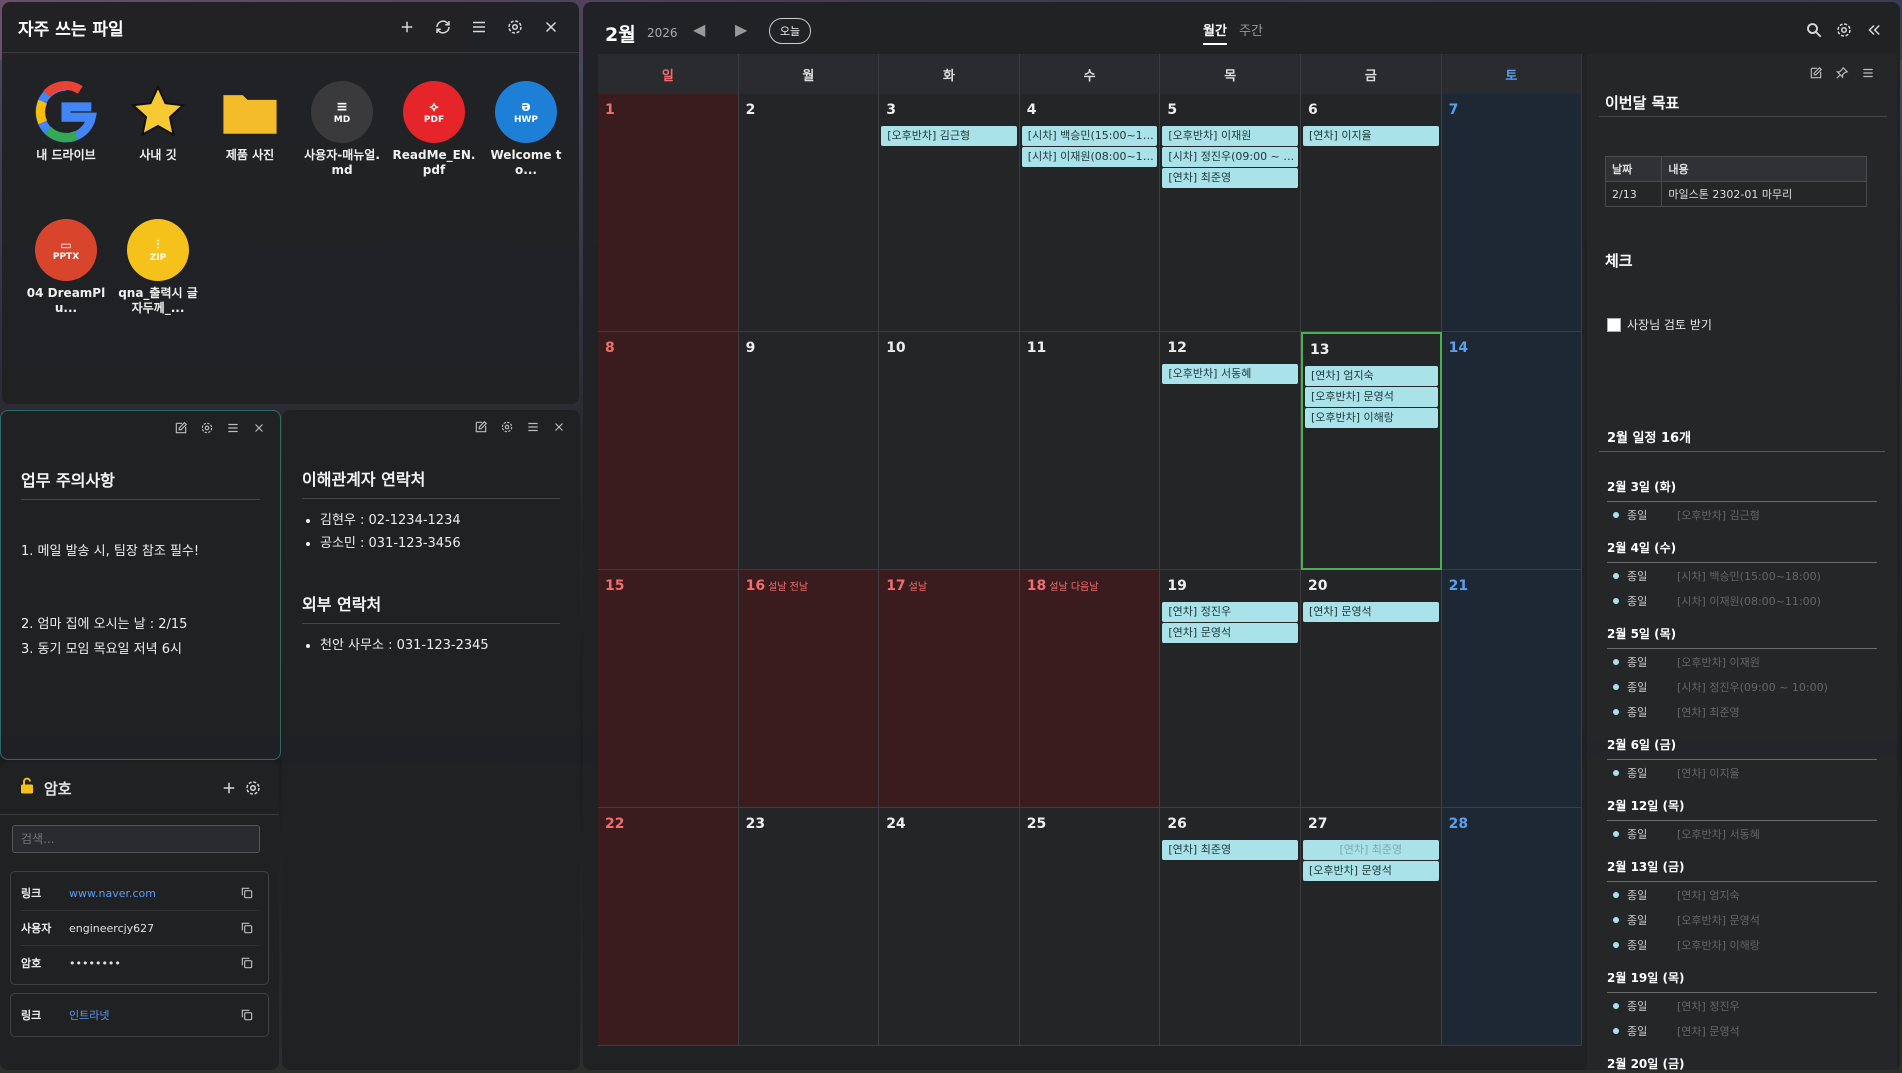 The height and width of the screenshot is (1073, 1902). I want to click on calendar-day-cell: 2, so click(809, 213).